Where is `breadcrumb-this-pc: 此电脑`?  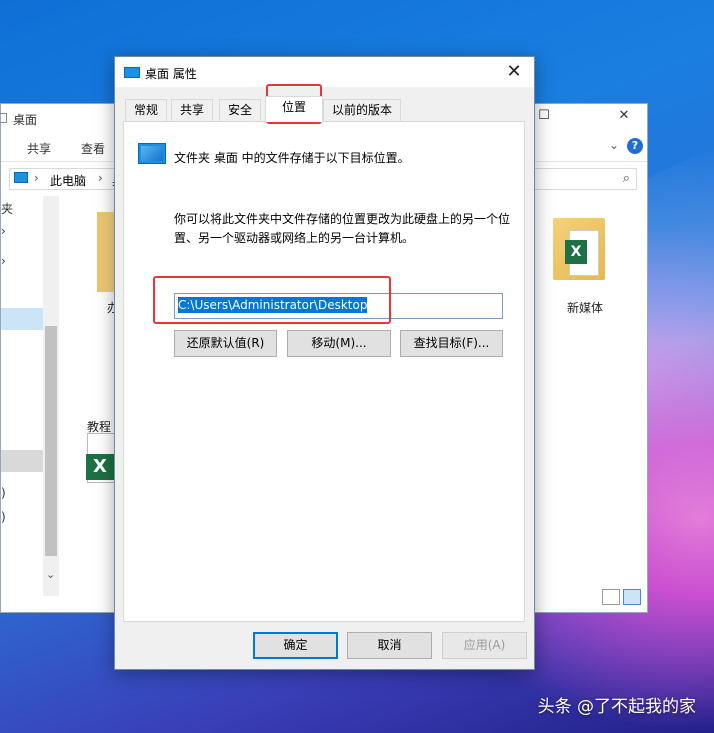
breadcrumb-this-pc: 此电脑 is located at coordinates (68, 180).